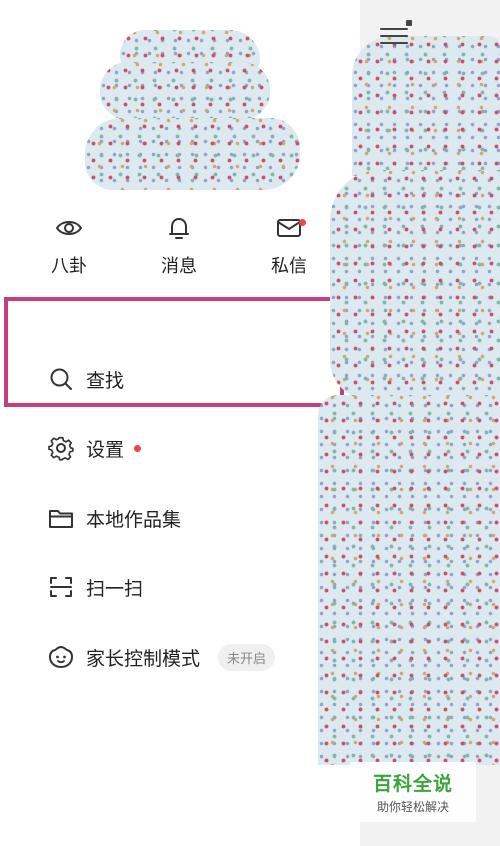 The height and width of the screenshot is (846, 500). What do you see at coordinates (396, 34) in the screenshot?
I see `hamburger-menu-icon` at bounding box center [396, 34].